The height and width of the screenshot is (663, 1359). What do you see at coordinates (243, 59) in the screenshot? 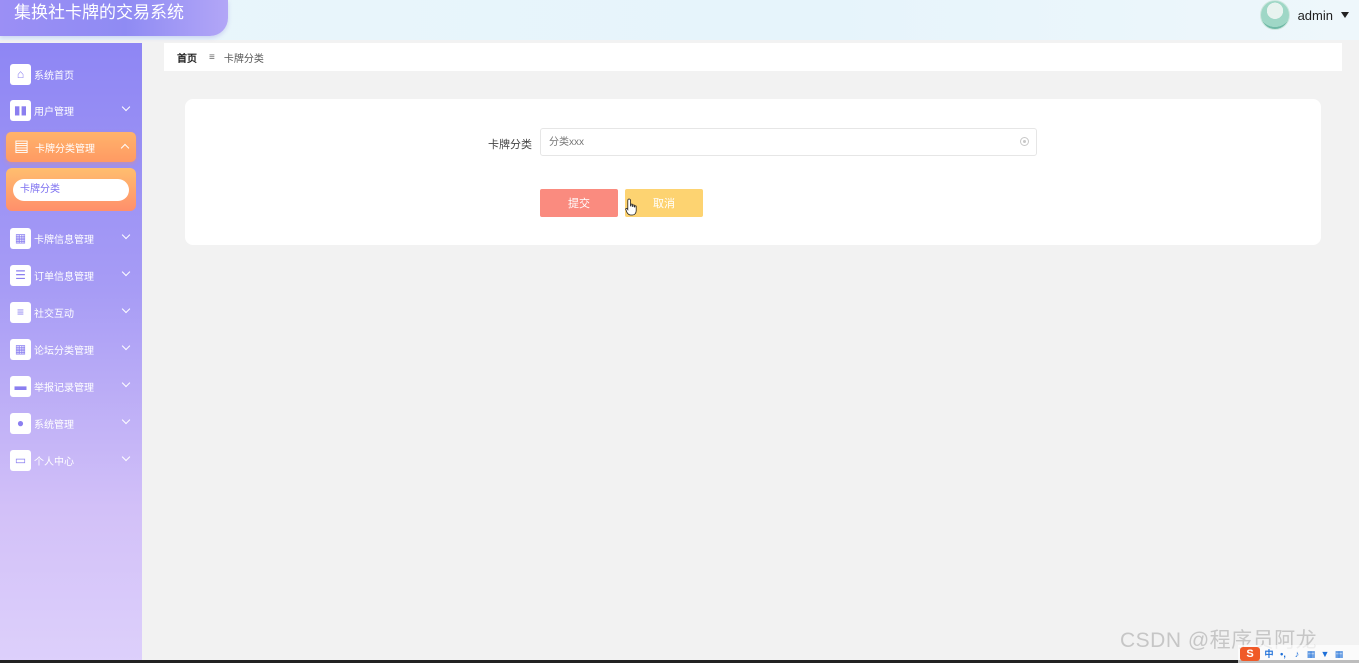
I see `breadcrumb-current: 卡牌分类` at bounding box center [243, 59].